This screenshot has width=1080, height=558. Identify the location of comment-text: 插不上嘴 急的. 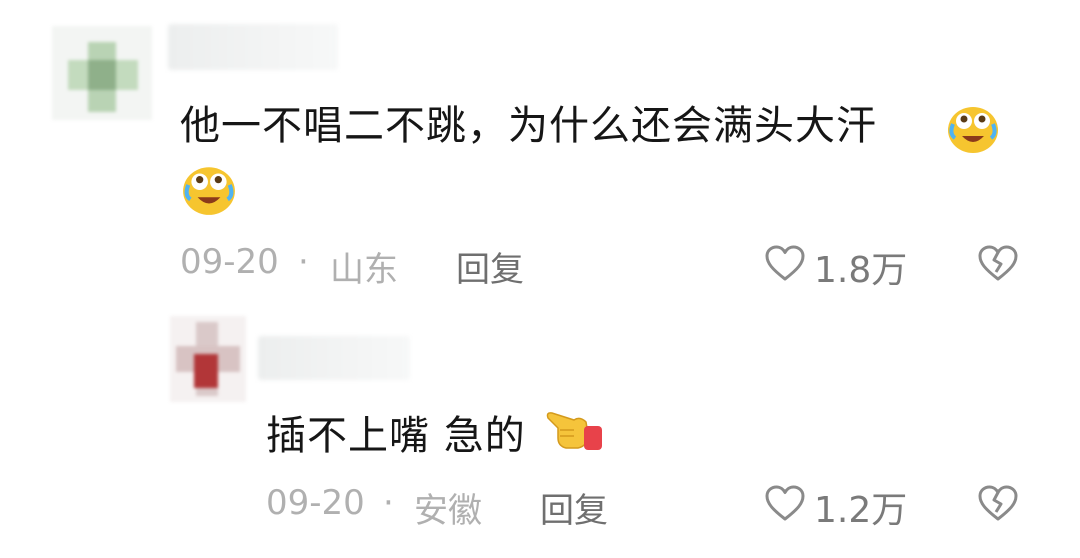
(416, 436).